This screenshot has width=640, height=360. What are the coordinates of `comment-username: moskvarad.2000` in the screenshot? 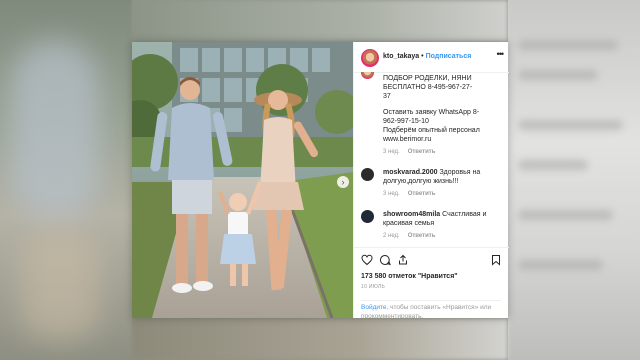 It's located at (410, 172).